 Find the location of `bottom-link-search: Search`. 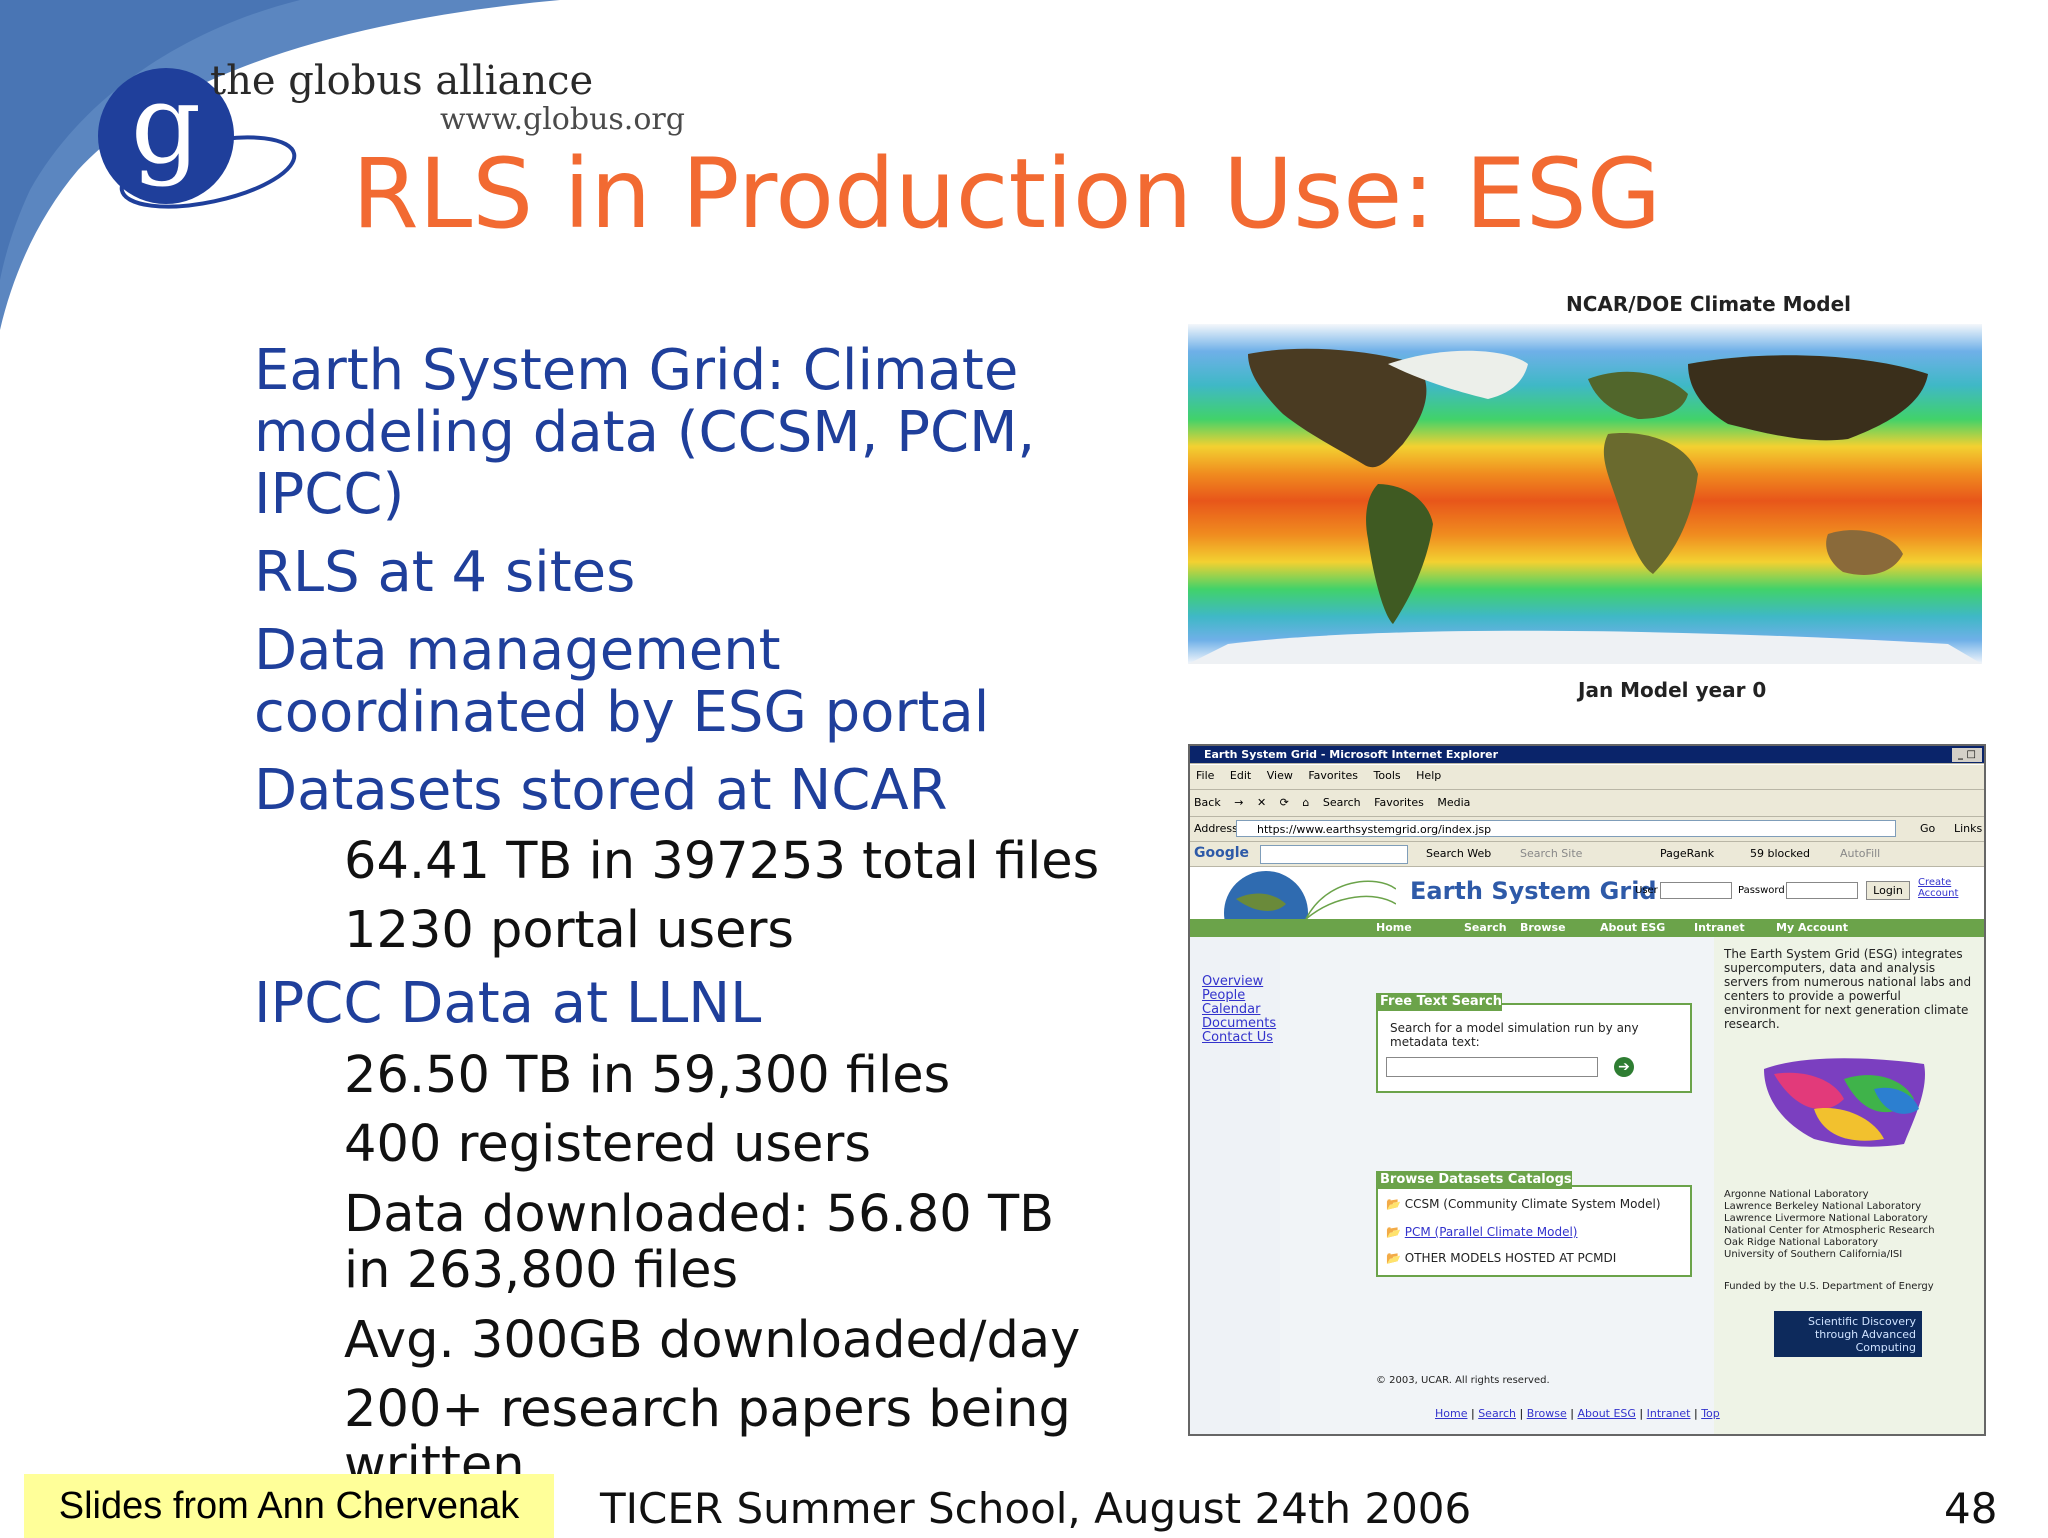

bottom-link-search: Search is located at coordinates (1497, 1413).